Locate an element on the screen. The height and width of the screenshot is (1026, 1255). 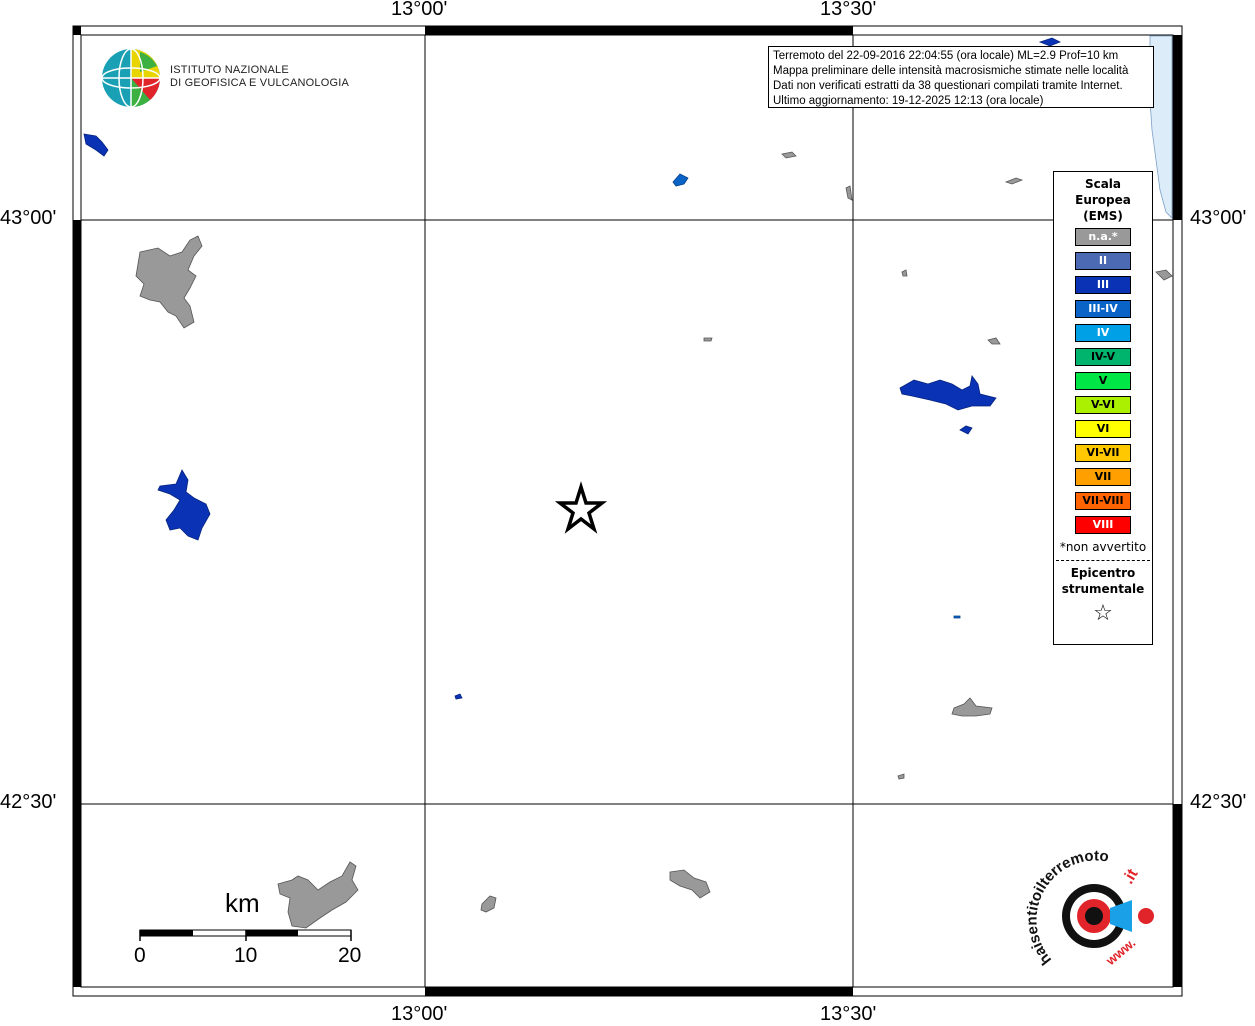
legend-item: VI-VII is located at coordinates (1103, 453).